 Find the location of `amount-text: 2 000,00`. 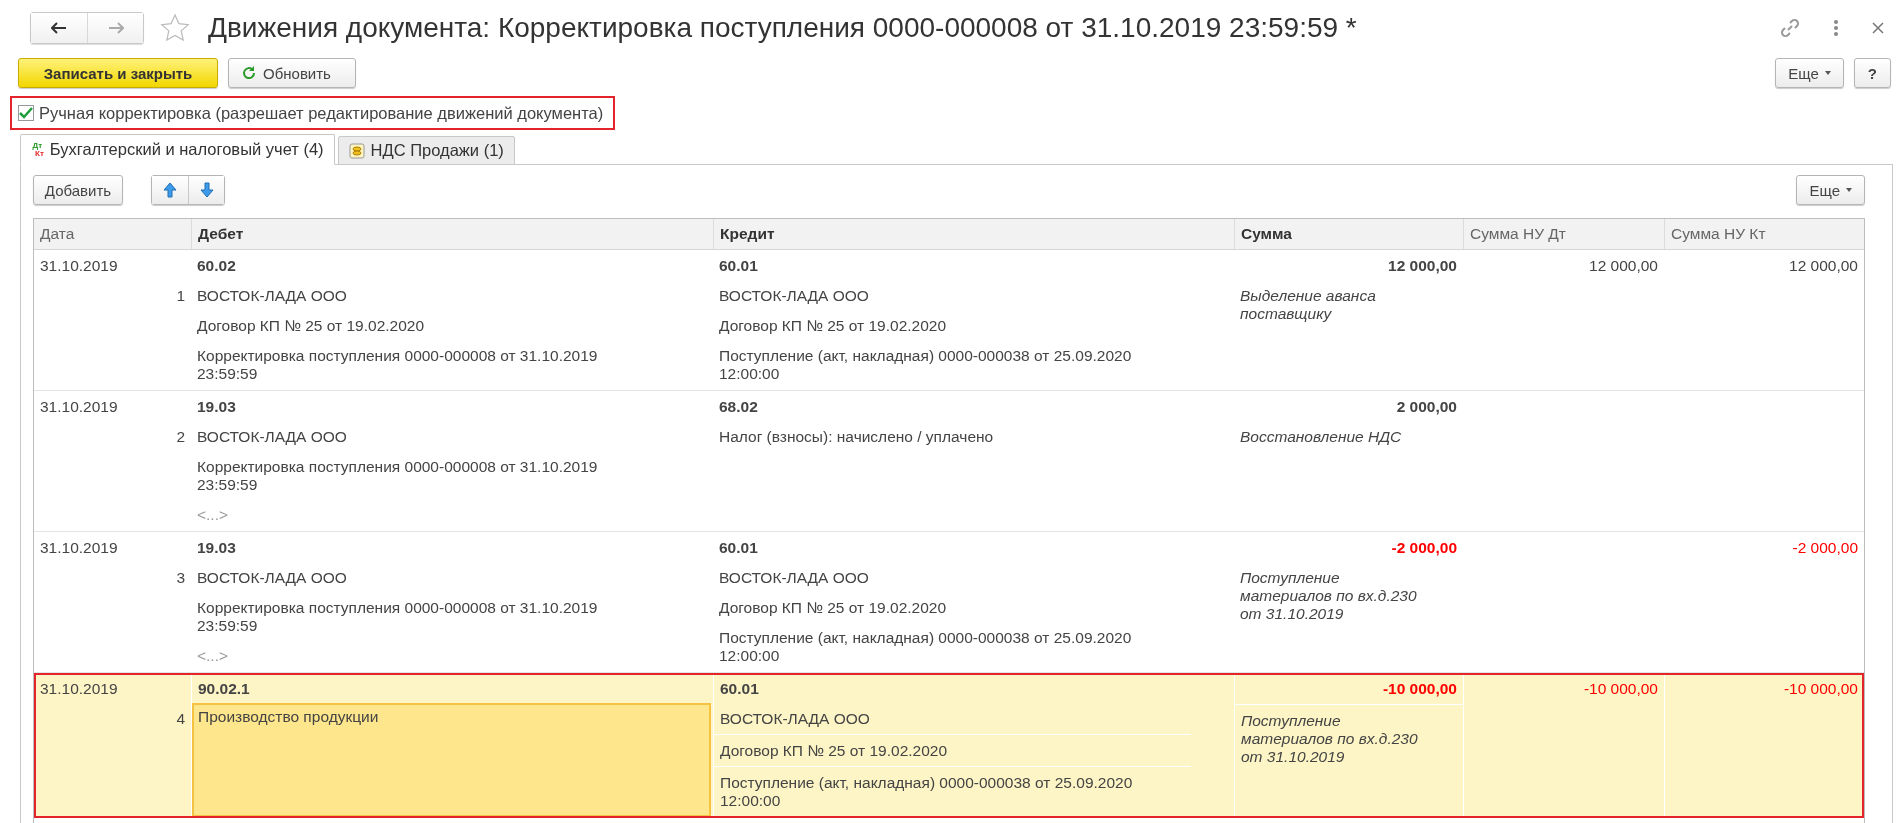

amount-text: 2 000,00 is located at coordinates (1426, 407).